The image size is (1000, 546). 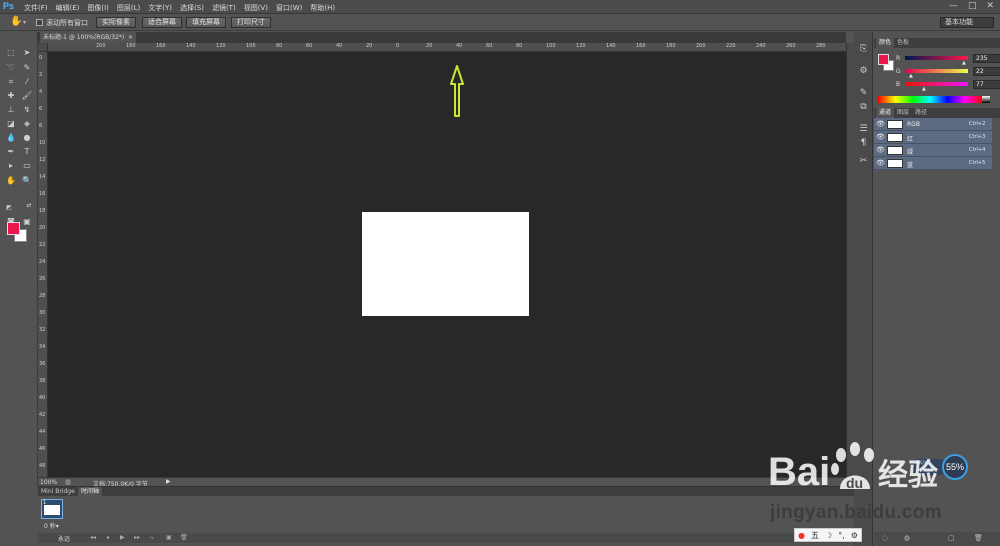 I want to click on healing-tool-icon: ✚, so click(x=11, y=95).